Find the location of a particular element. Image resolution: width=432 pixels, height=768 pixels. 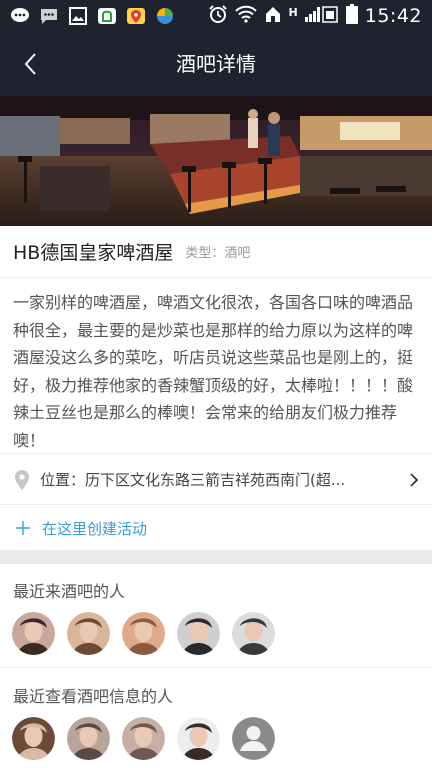

bar-title-row: HB德国皇家啤酒屋 类型：酒吧 is located at coordinates (216, 252).